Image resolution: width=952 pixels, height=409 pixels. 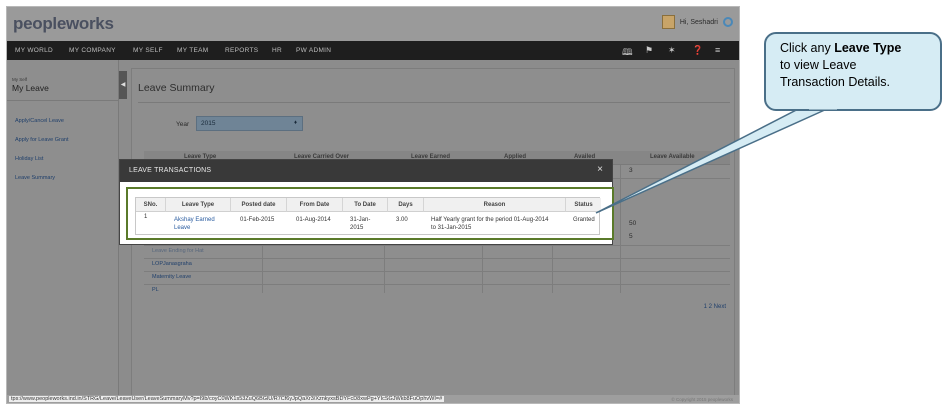 I want to click on callout-line-1: Click any Leave Type, so click(x=856, y=48).